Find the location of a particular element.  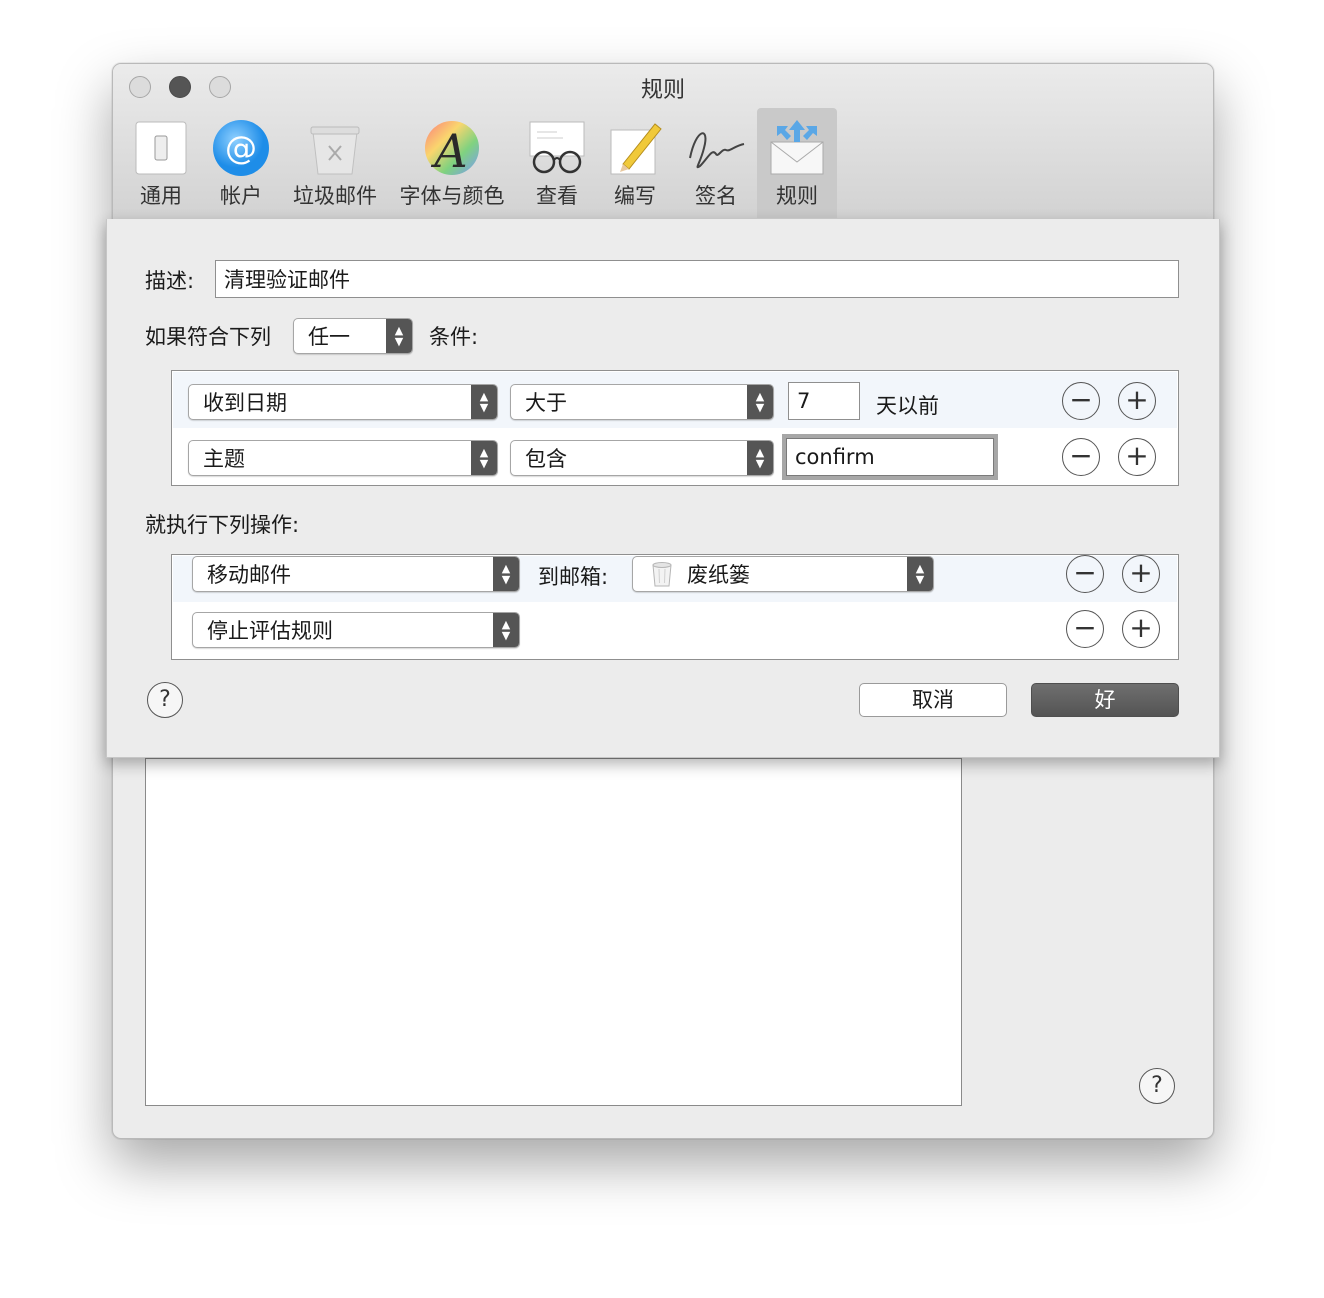

action-1-value: 移动邮件 is located at coordinates (249, 575).